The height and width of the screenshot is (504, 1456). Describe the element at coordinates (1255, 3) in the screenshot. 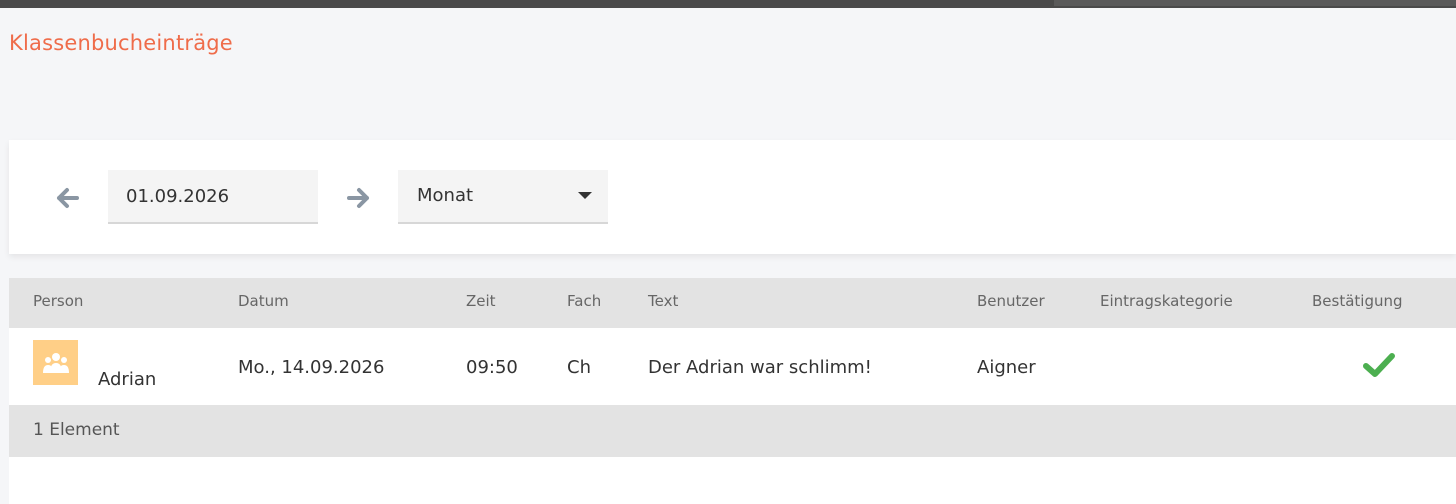

I see `top-bar-segment` at that location.